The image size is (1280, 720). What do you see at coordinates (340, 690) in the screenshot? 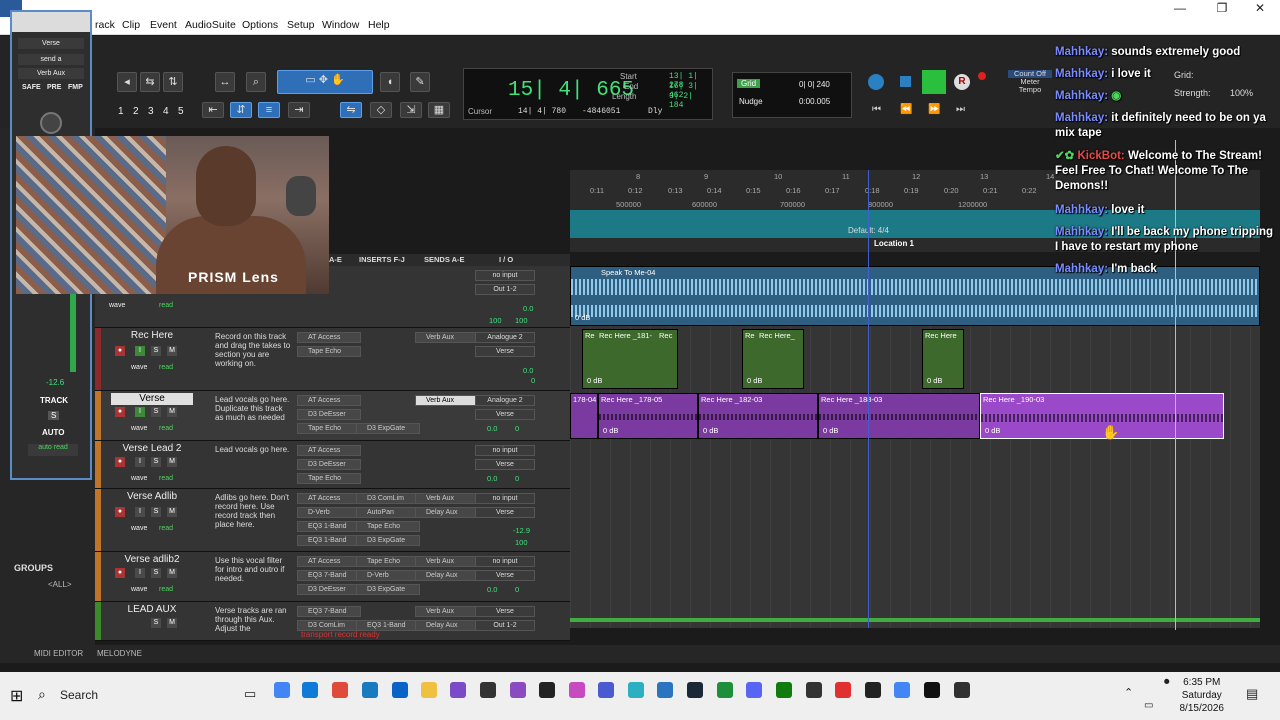
I see `chrome-app-icon` at bounding box center [340, 690].